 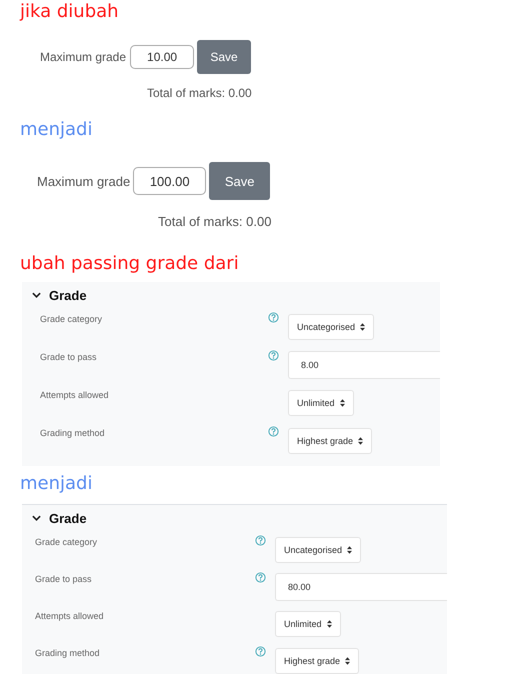 What do you see at coordinates (69, 12) in the screenshot?
I see `section-heading: jika diubah` at bounding box center [69, 12].